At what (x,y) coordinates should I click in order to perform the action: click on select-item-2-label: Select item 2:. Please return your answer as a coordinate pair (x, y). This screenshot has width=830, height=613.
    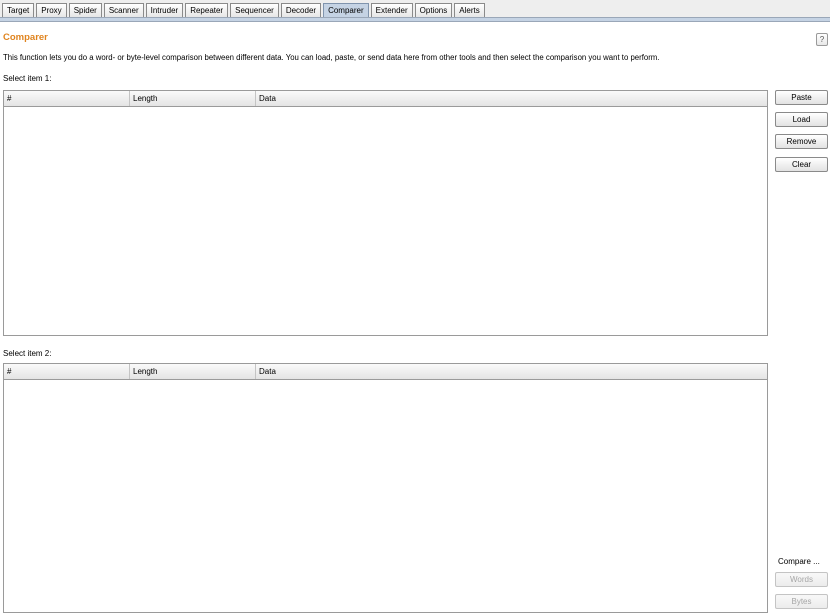
    Looking at the image, I should click on (27, 353).